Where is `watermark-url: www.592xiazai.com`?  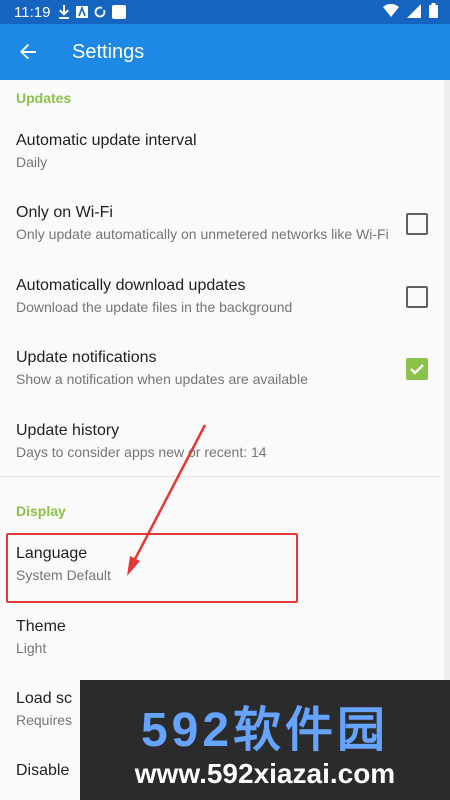 watermark-url: www.592xiazai.com is located at coordinates (265, 773).